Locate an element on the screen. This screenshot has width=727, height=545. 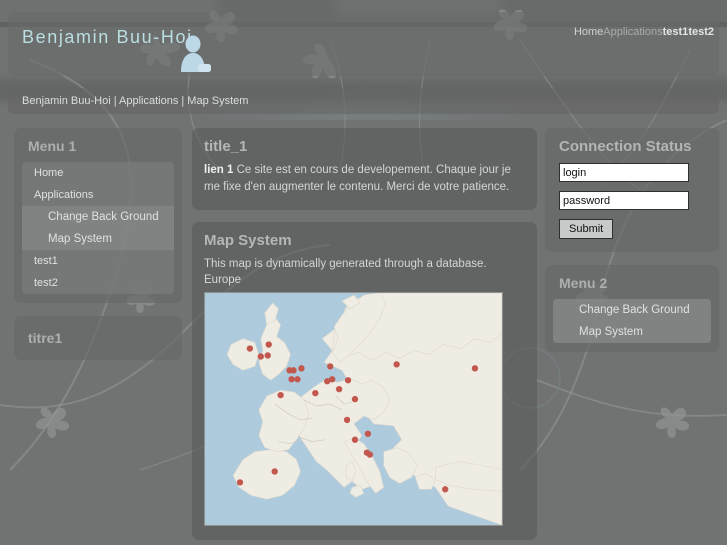
sidebar-item-home: Home is located at coordinates (98, 173).